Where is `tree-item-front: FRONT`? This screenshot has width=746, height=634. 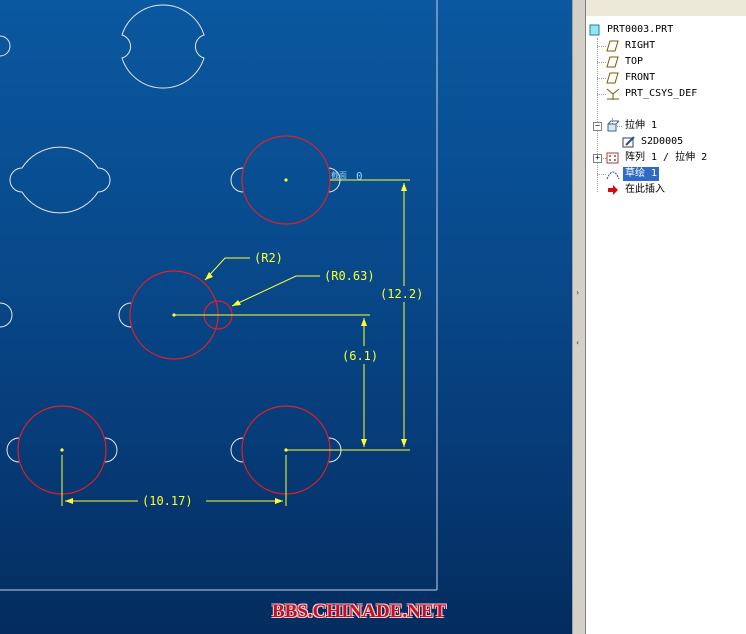
tree-item-front: FRONT is located at coordinates (631, 78).